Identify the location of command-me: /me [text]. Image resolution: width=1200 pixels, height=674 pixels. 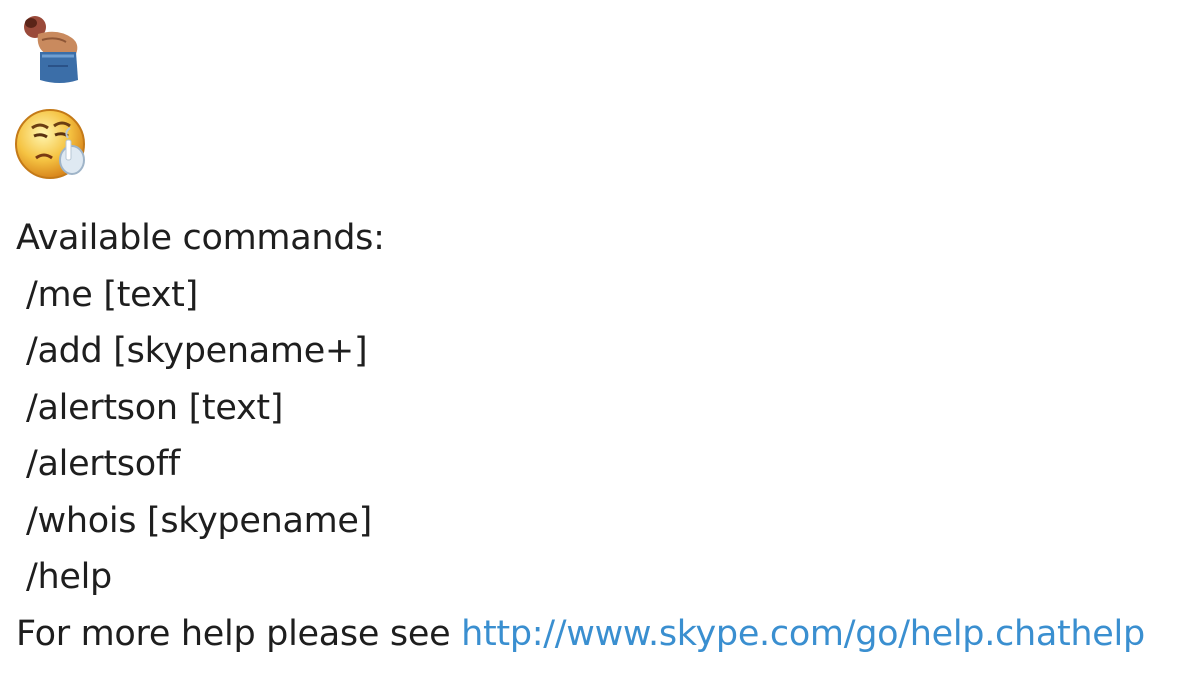
(112, 294).